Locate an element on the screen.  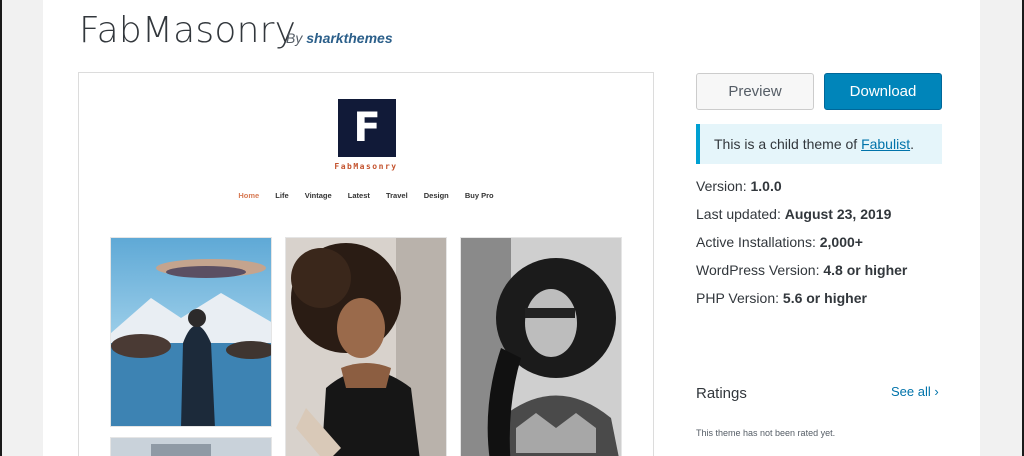
theme-byline: By sharkthemes is located at coordinates (339, 38).